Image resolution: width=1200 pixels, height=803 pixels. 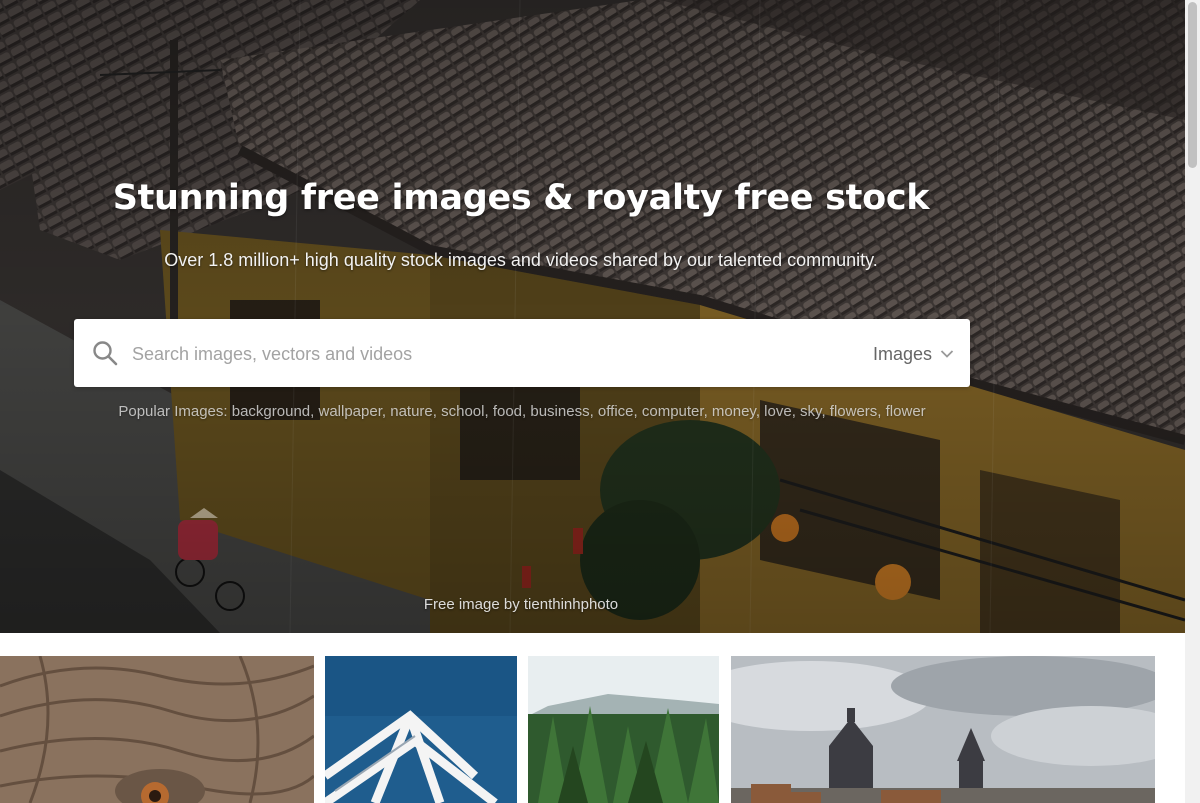 I want to click on popular-label: Popular Images:, so click(x=173, y=411).